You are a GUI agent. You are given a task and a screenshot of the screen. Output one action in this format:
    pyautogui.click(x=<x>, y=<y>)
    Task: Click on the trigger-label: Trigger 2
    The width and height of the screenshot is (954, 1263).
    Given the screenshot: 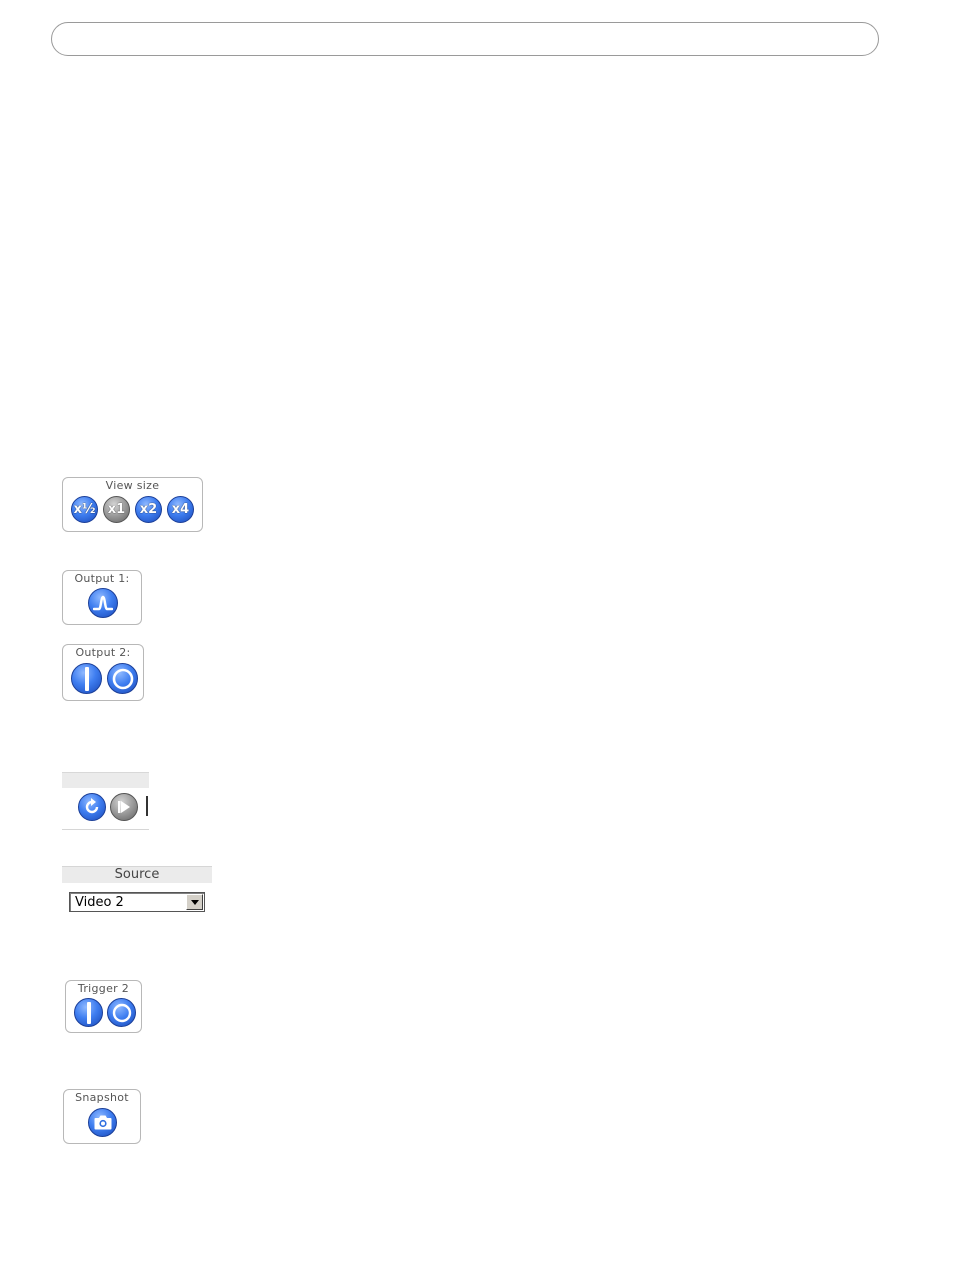 What is the action you would take?
    pyautogui.click(x=103, y=988)
    